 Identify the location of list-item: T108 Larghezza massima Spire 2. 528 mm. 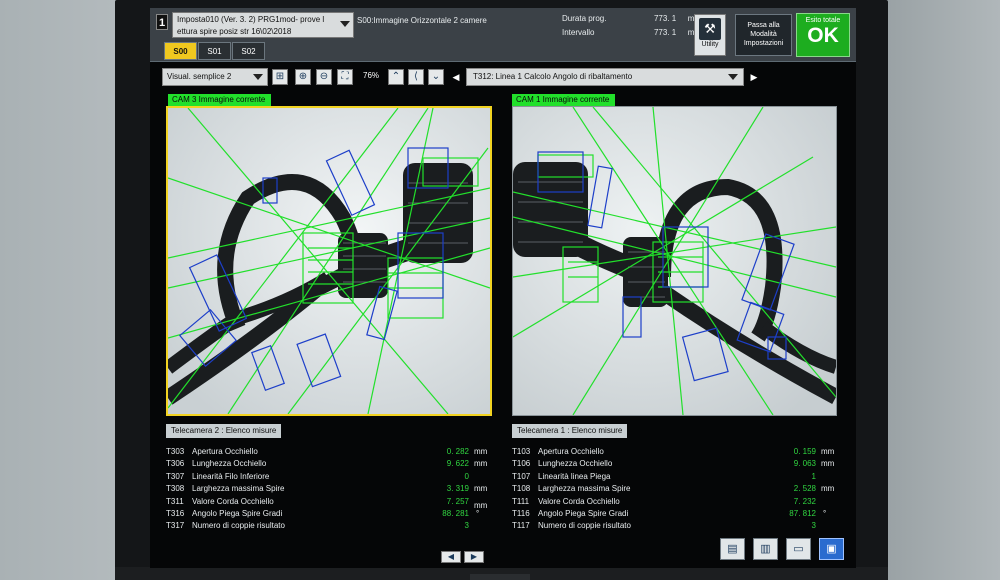
(677, 489).